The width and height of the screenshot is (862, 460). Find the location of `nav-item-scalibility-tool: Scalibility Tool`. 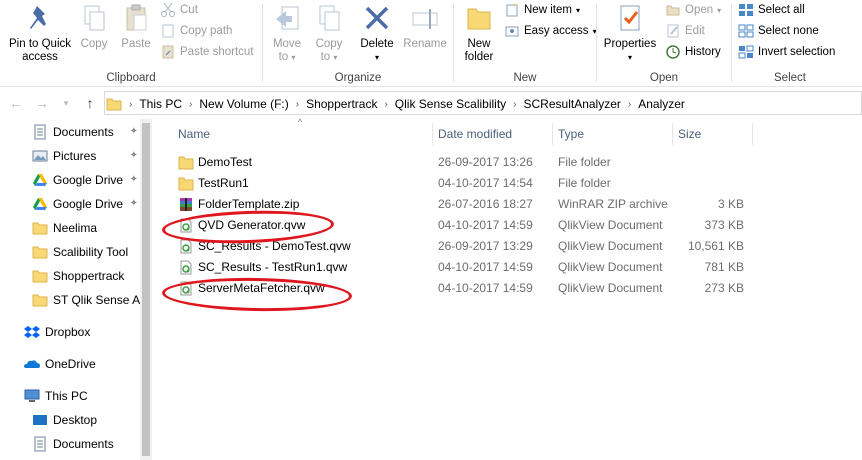

nav-item-scalibility-tool: Scalibility Tool is located at coordinates (86, 252).